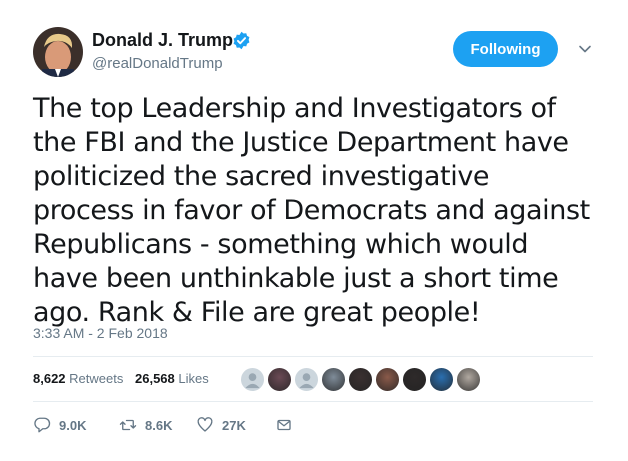 This screenshot has width=628, height=461. Describe the element at coordinates (193, 378) in the screenshot. I see `likes-label: Likes` at that location.